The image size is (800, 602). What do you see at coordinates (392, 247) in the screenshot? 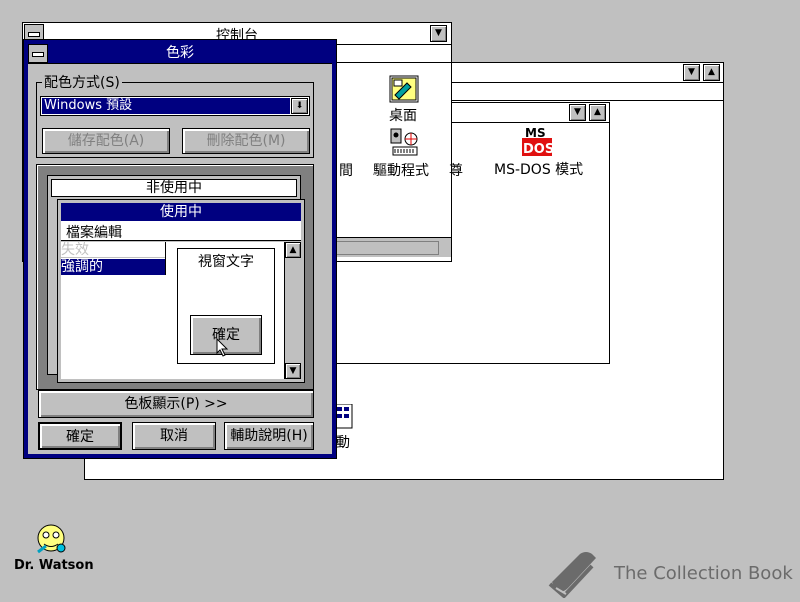
I see `control-panel-hscroll` at bounding box center [392, 247].